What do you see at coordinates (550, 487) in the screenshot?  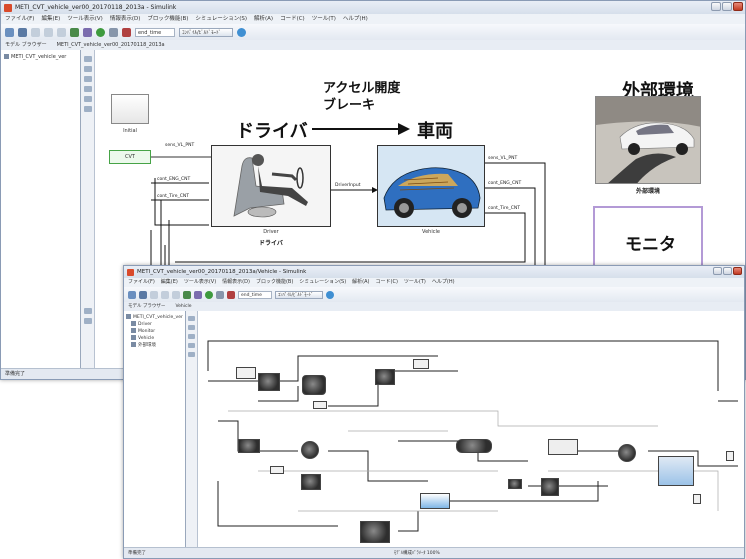 I see `brake-block` at bounding box center [550, 487].